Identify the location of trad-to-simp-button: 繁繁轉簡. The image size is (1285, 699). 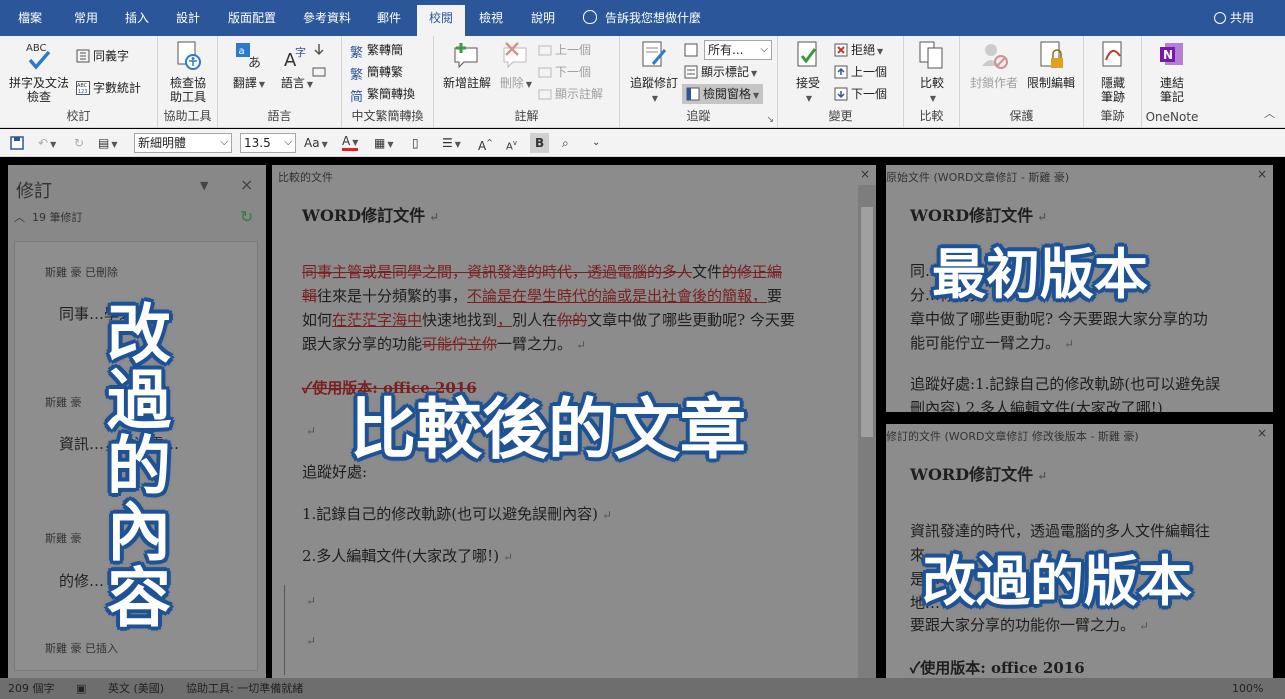
(376, 50).